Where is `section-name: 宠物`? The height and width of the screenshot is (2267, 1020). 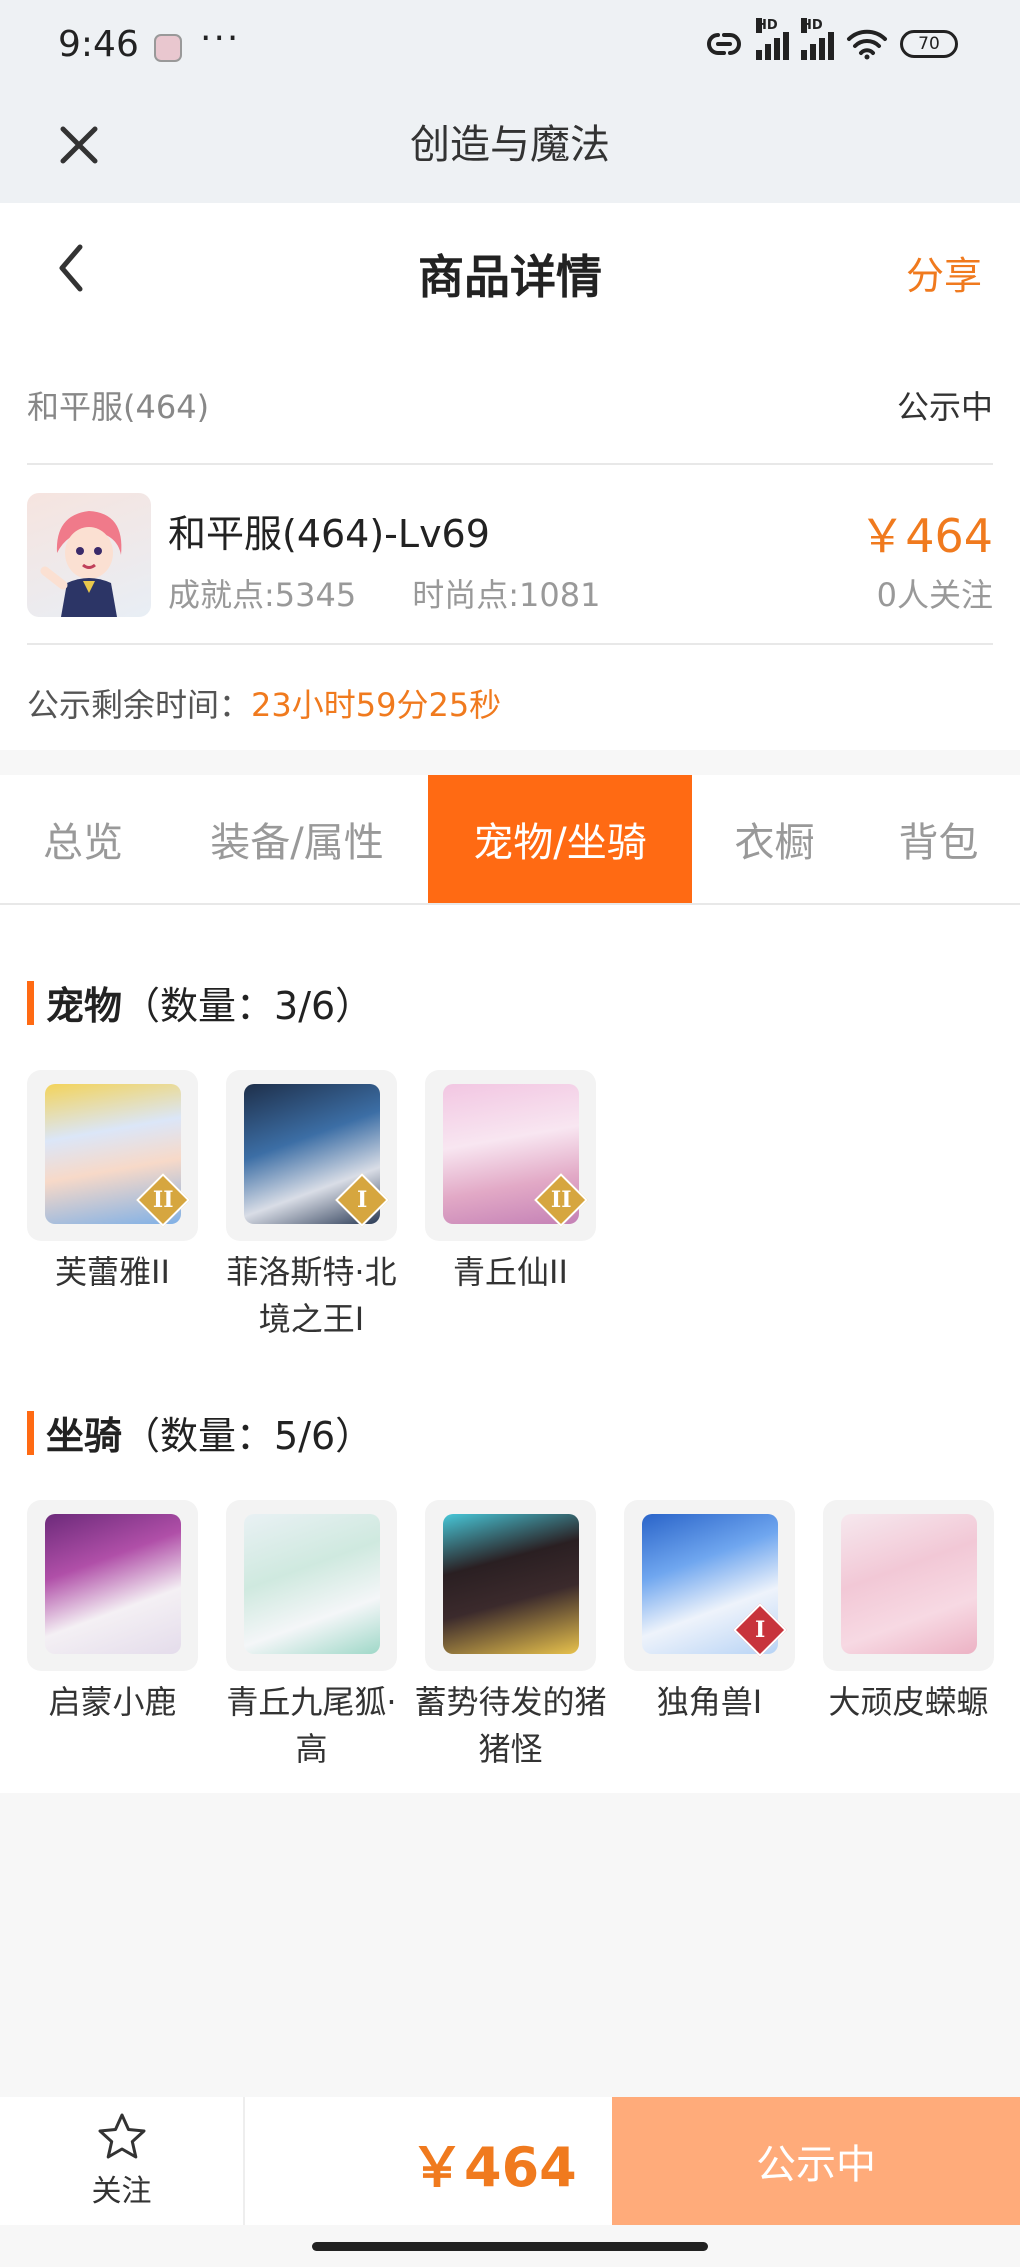
section-name: 宠物 is located at coordinates (84, 1006).